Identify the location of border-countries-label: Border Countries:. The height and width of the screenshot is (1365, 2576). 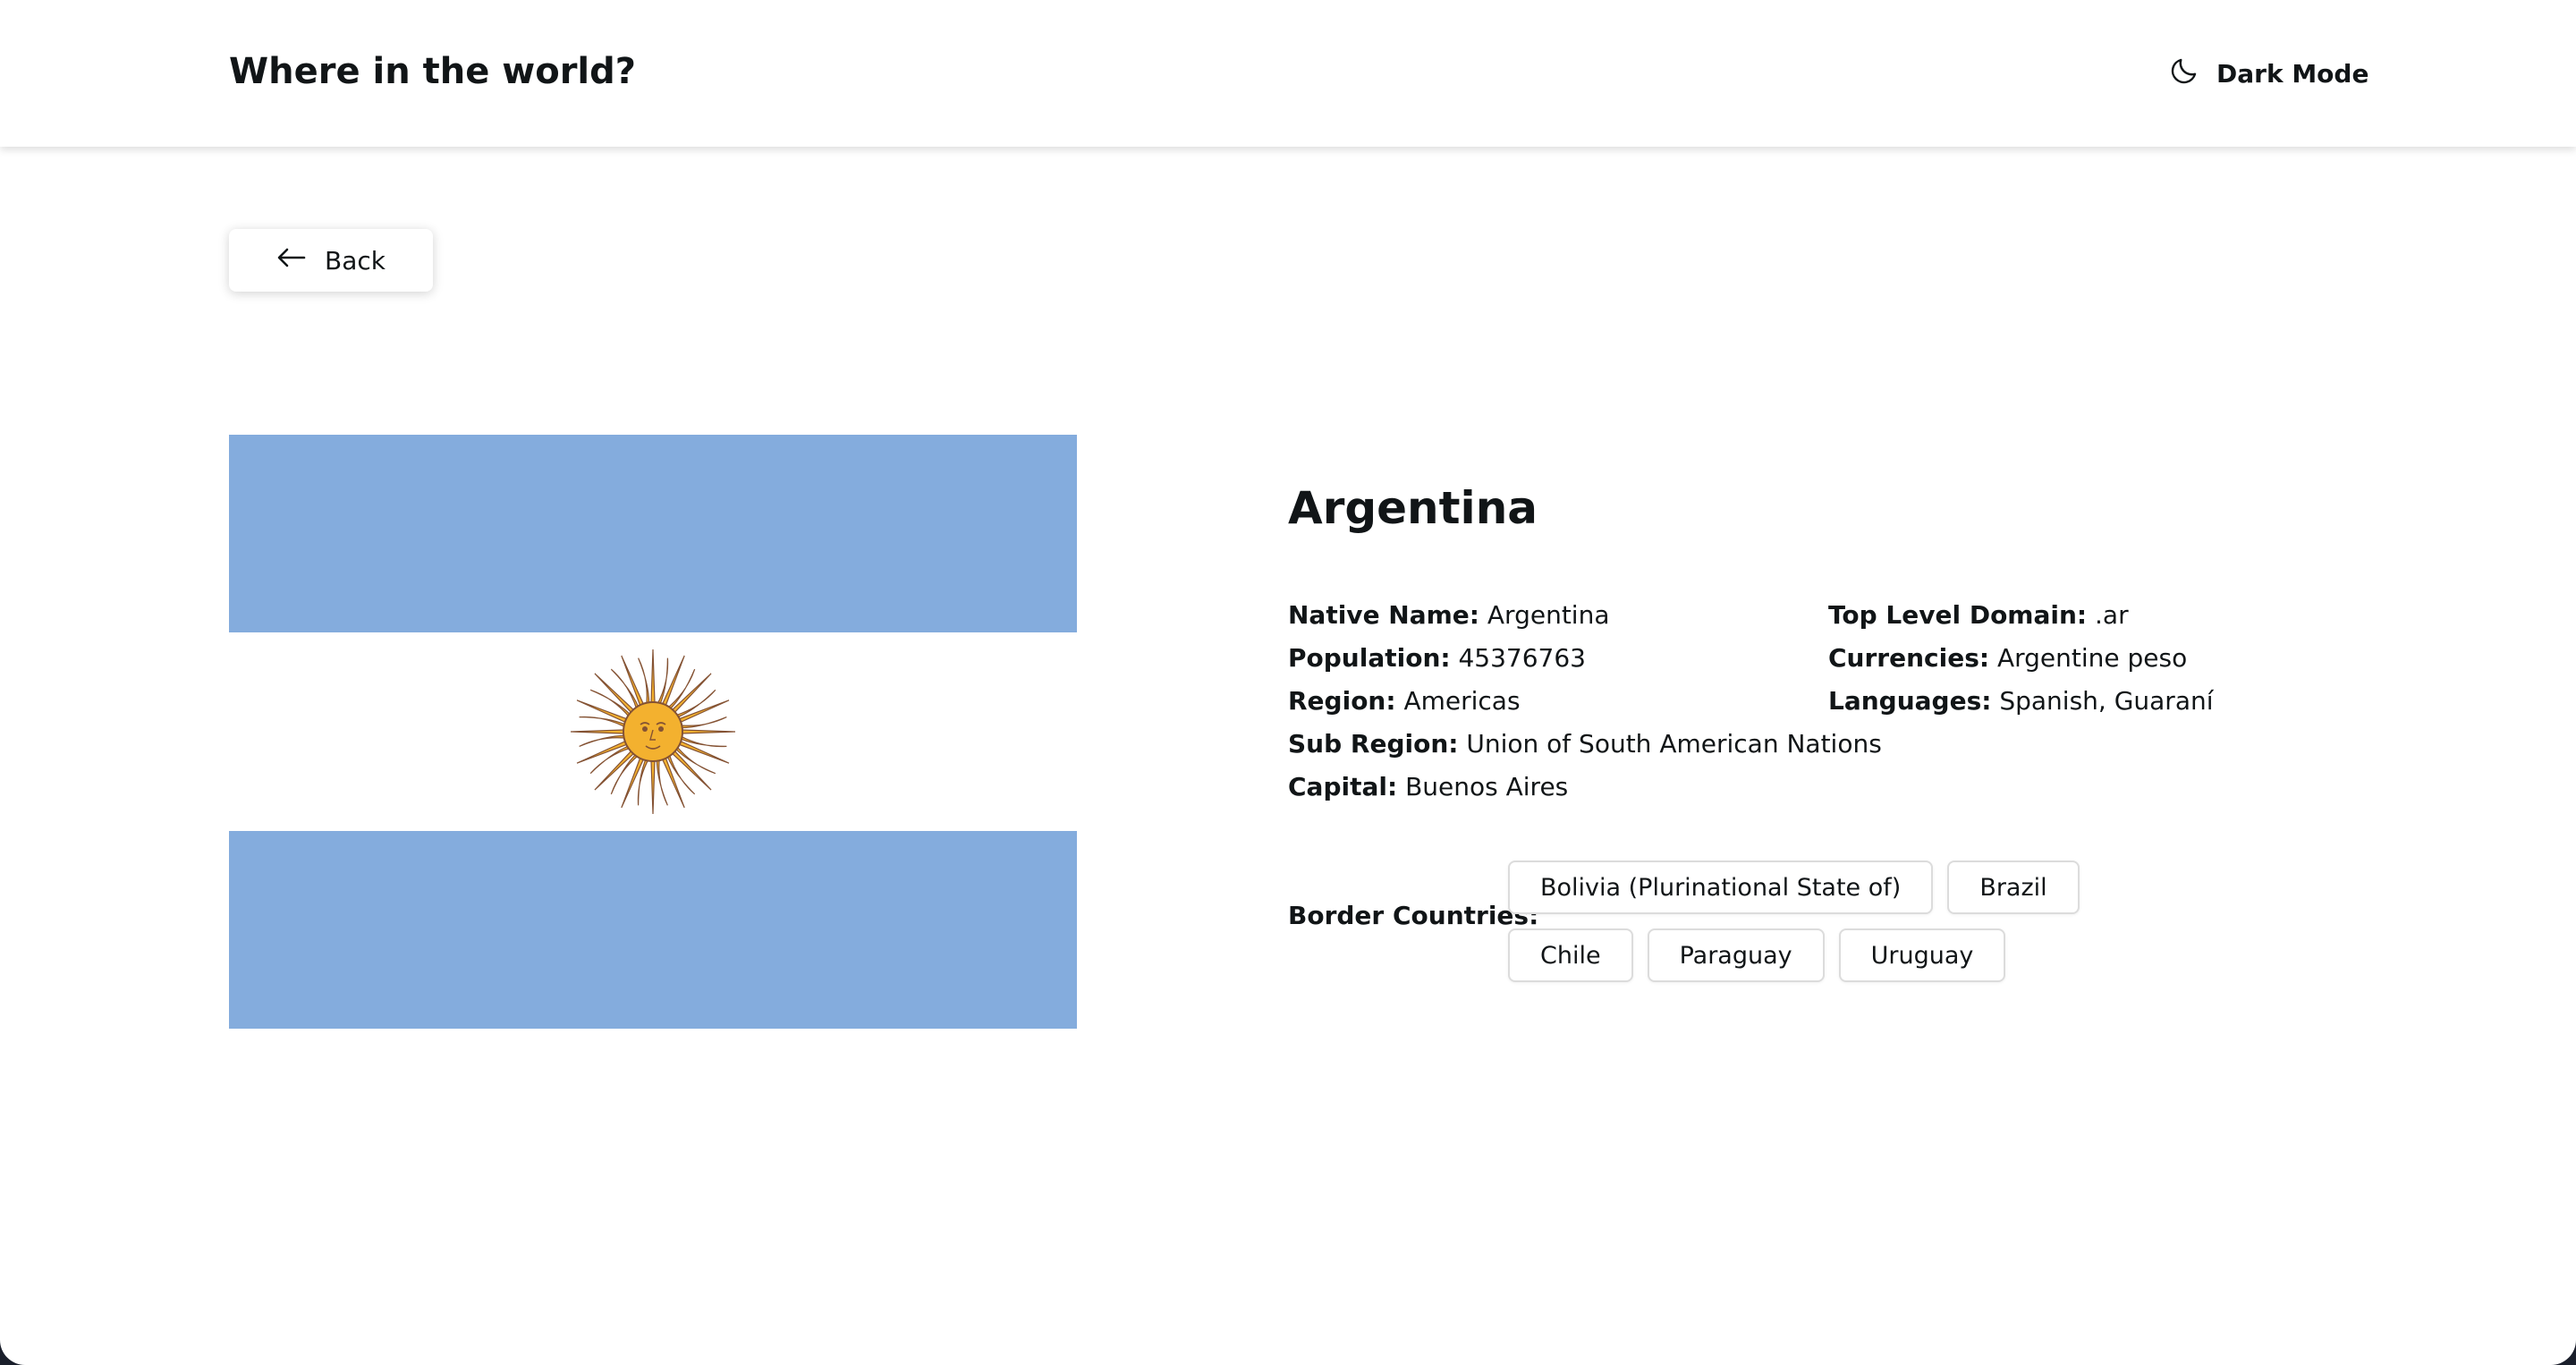
(1413, 915).